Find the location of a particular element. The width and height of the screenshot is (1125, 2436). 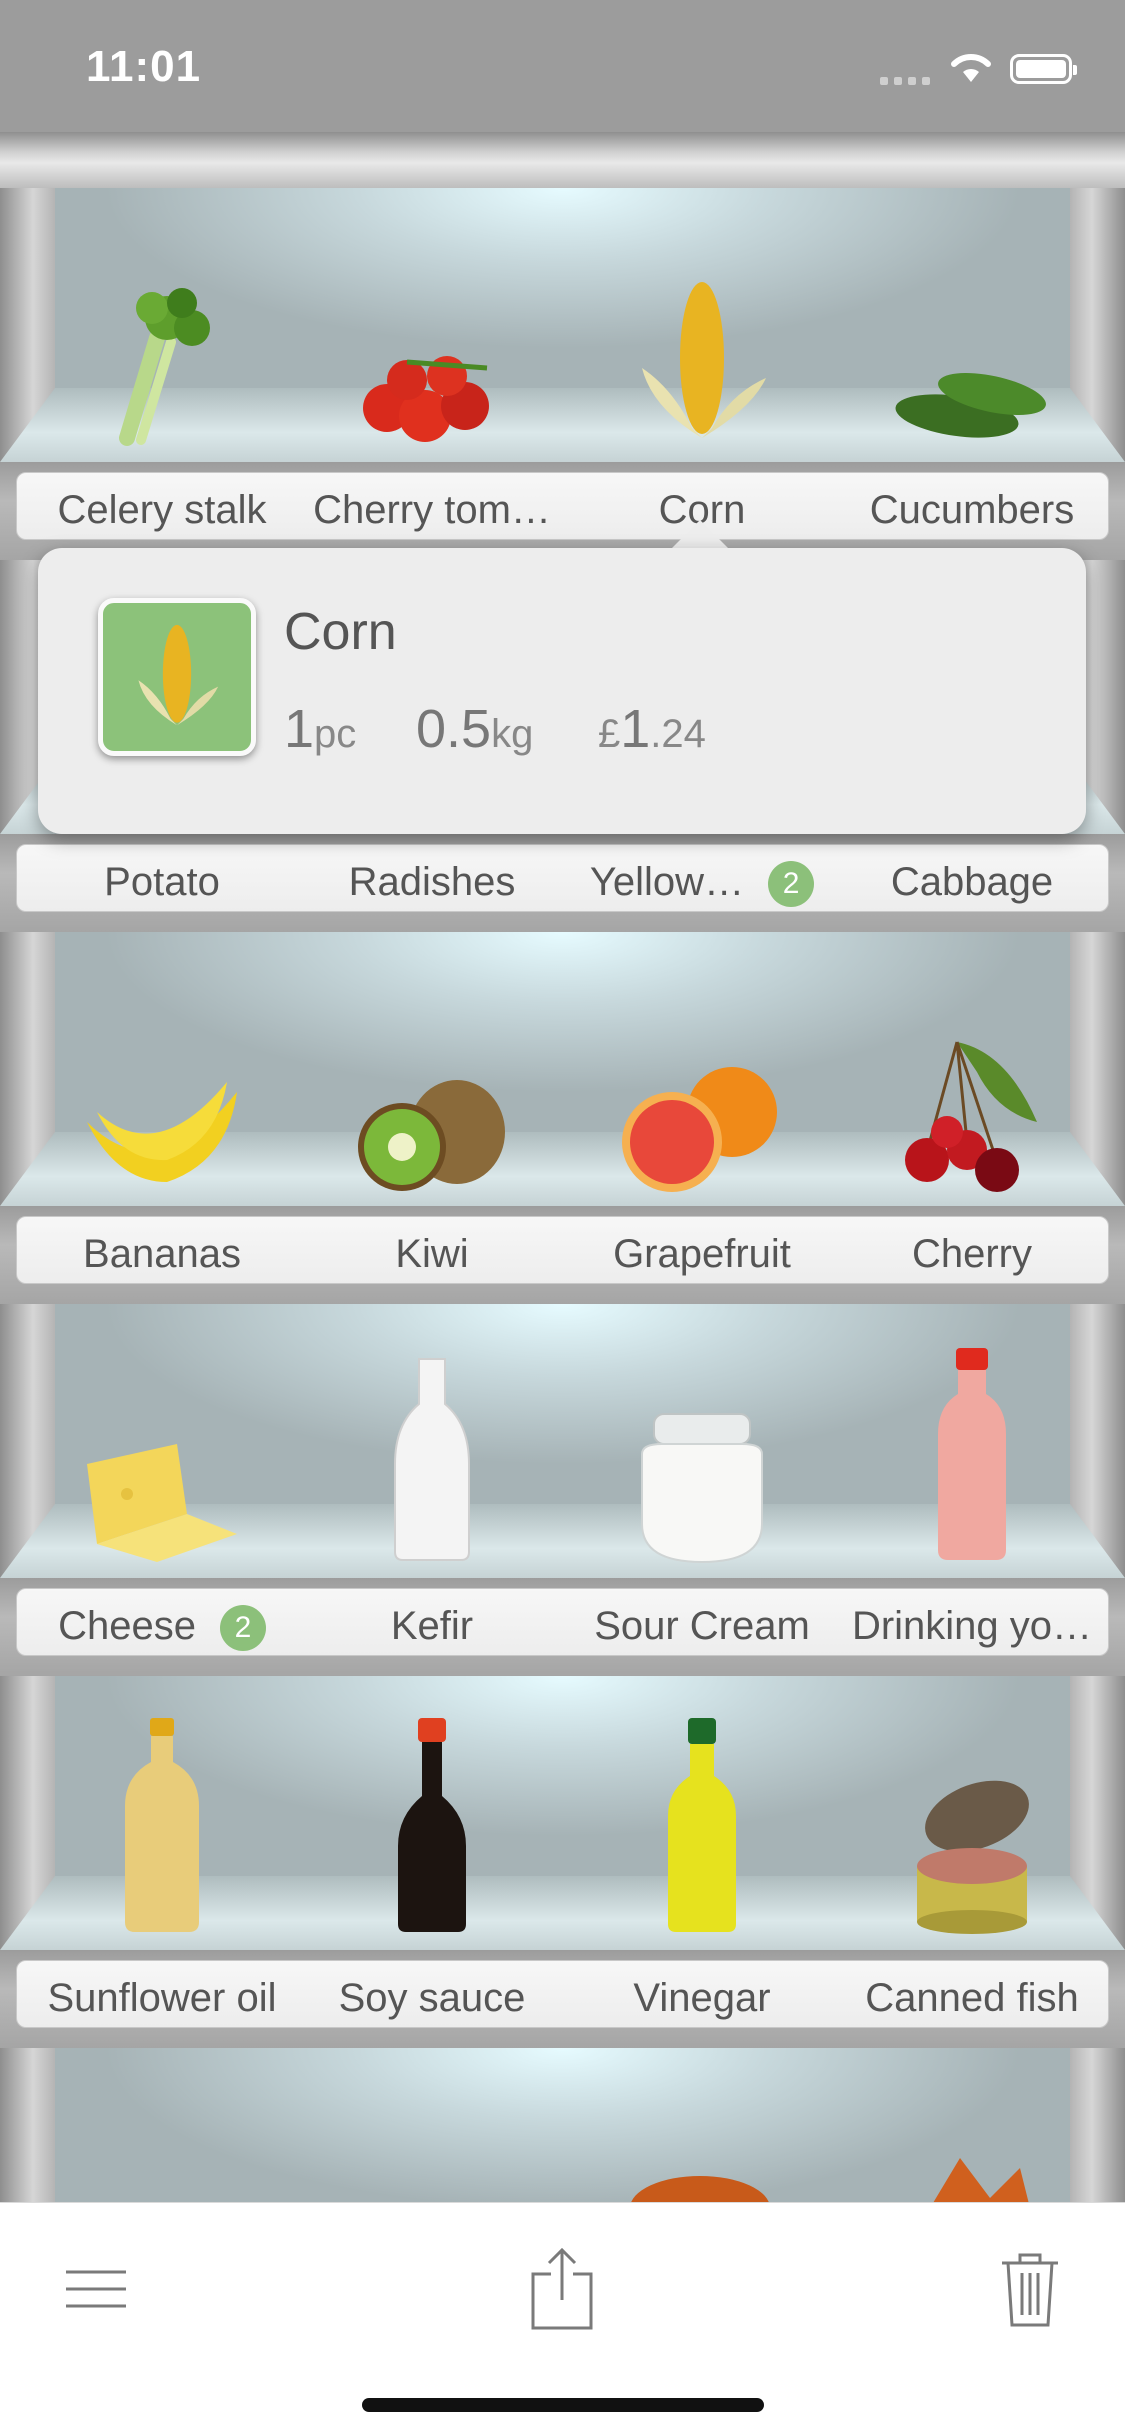

home-indicator is located at coordinates (563, 2405).